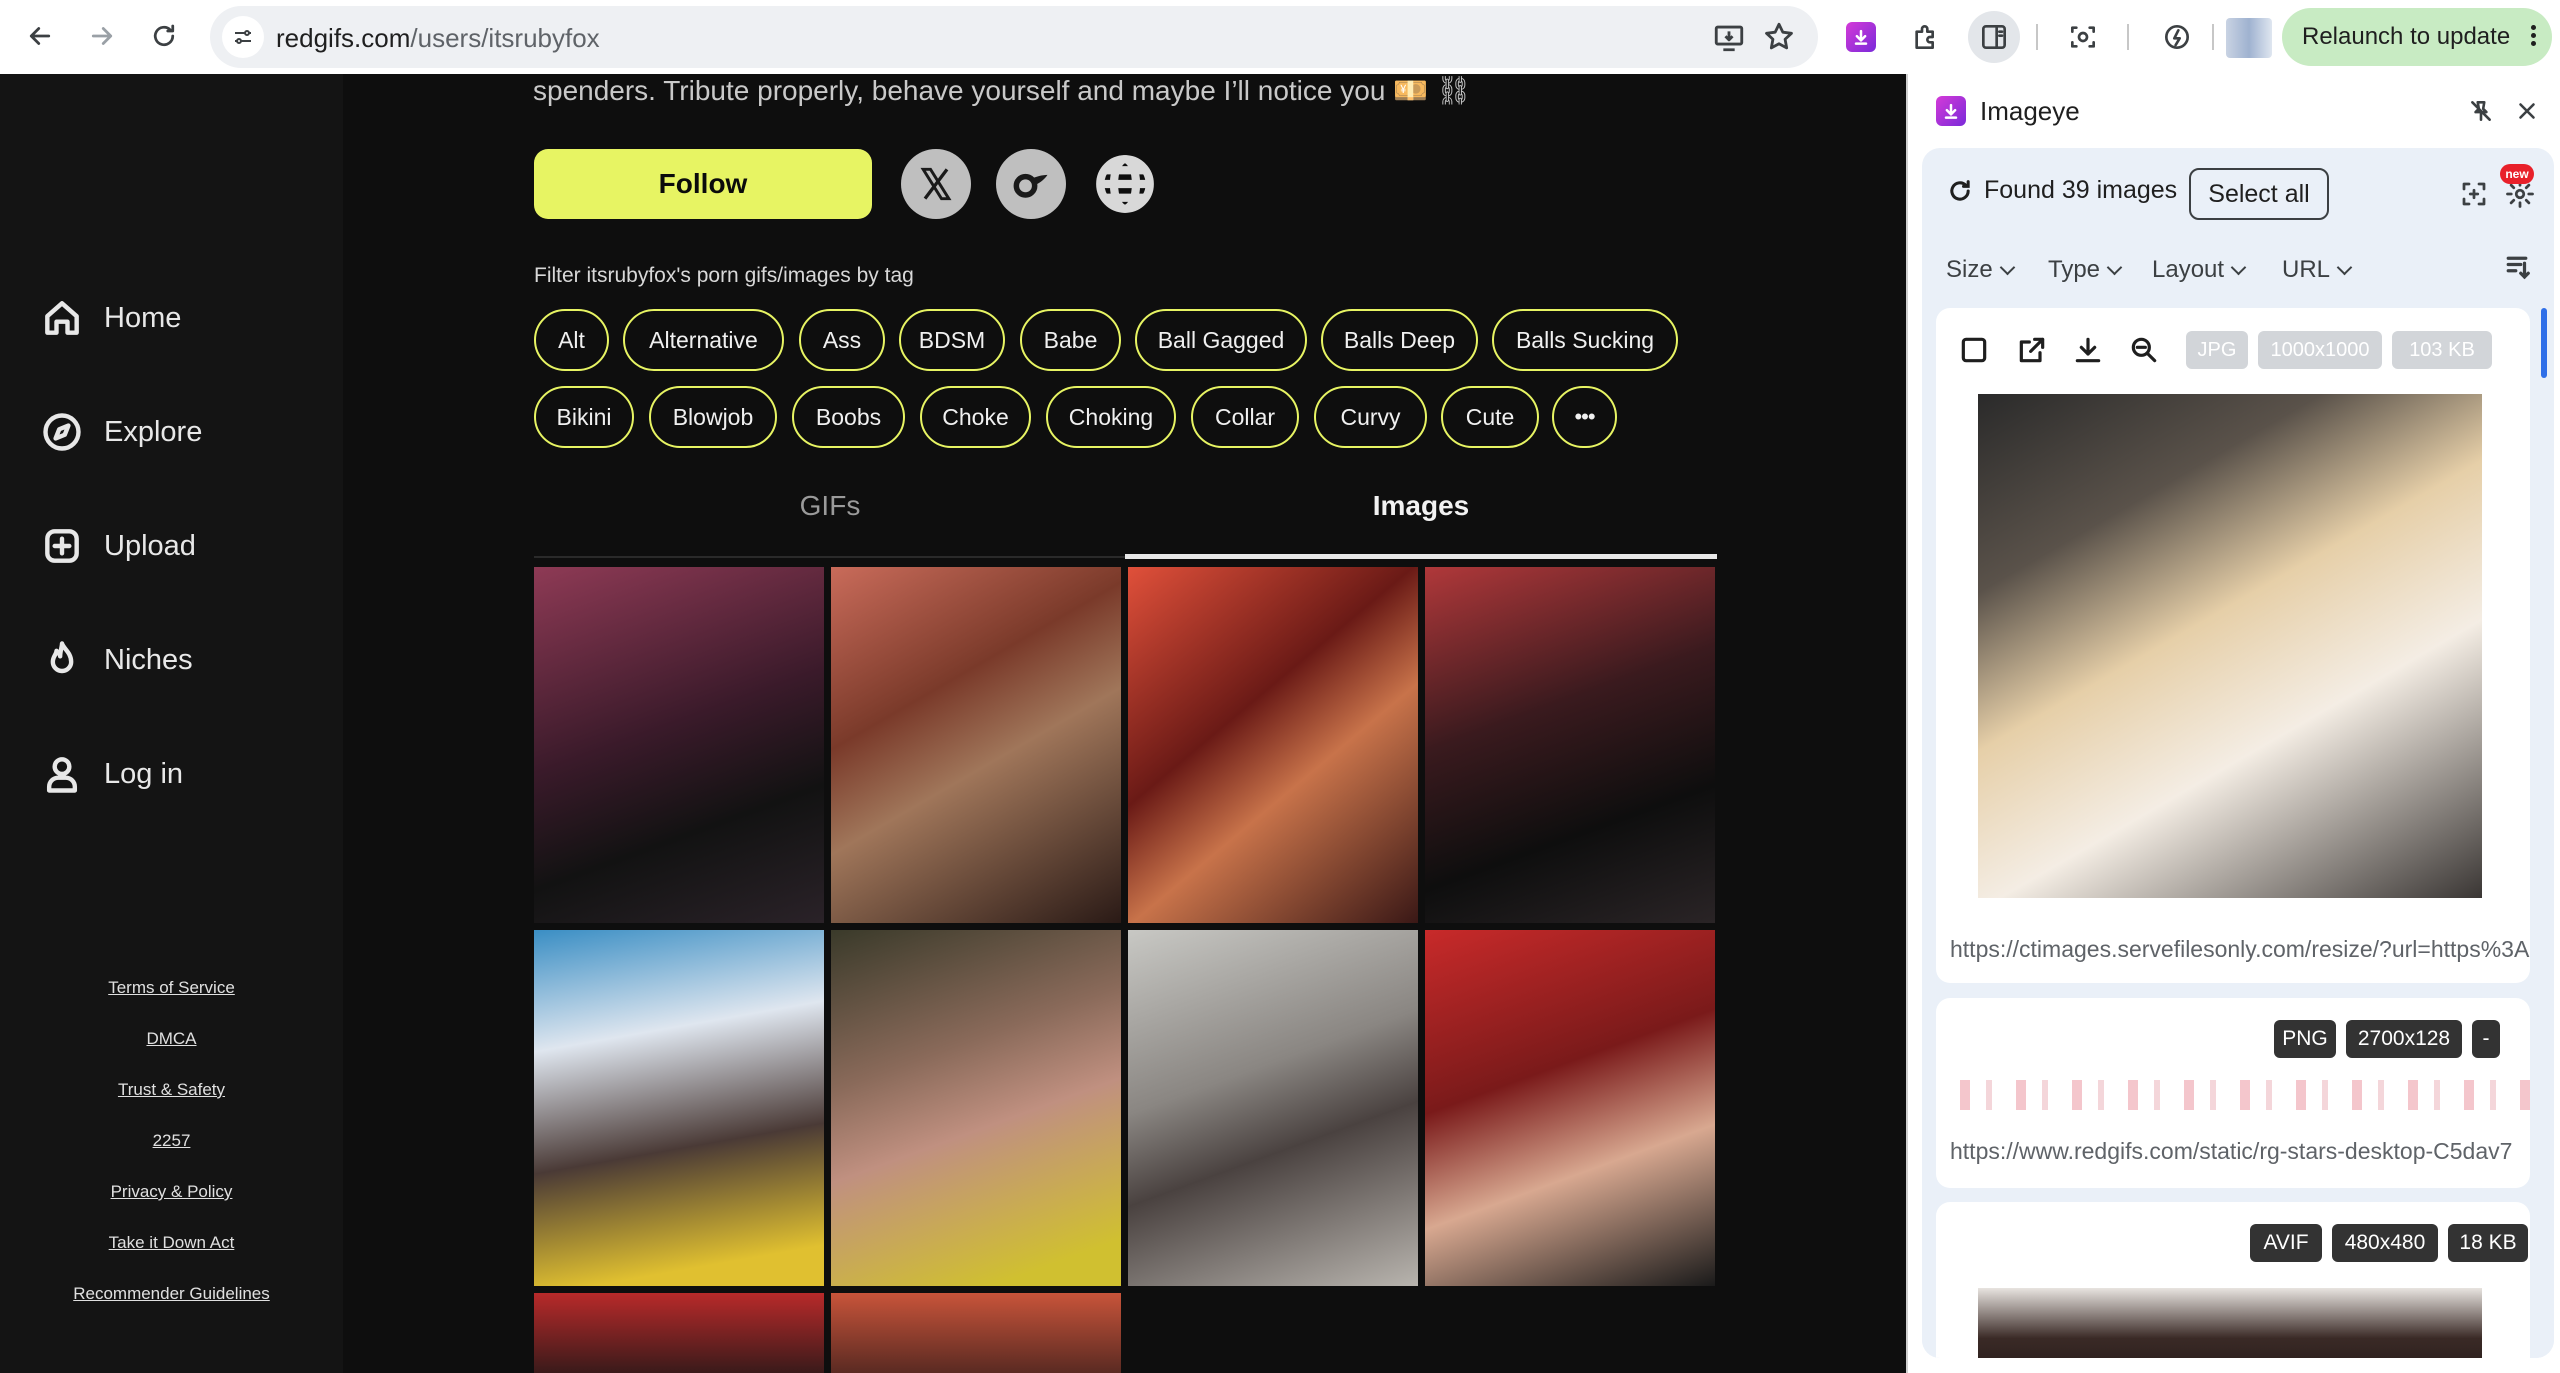 This screenshot has width=2560, height=1373. Describe the element at coordinates (936, 184) in the screenshot. I see `twitter-link` at that location.